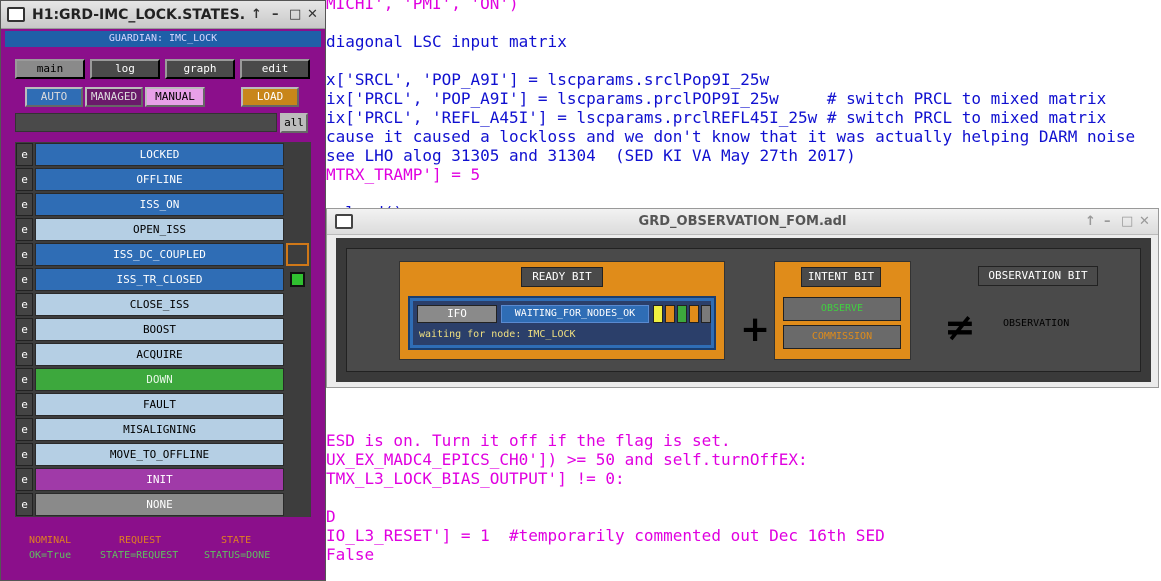 The image size is (1161, 581). I want to click on edit-button: edit, so click(275, 69).